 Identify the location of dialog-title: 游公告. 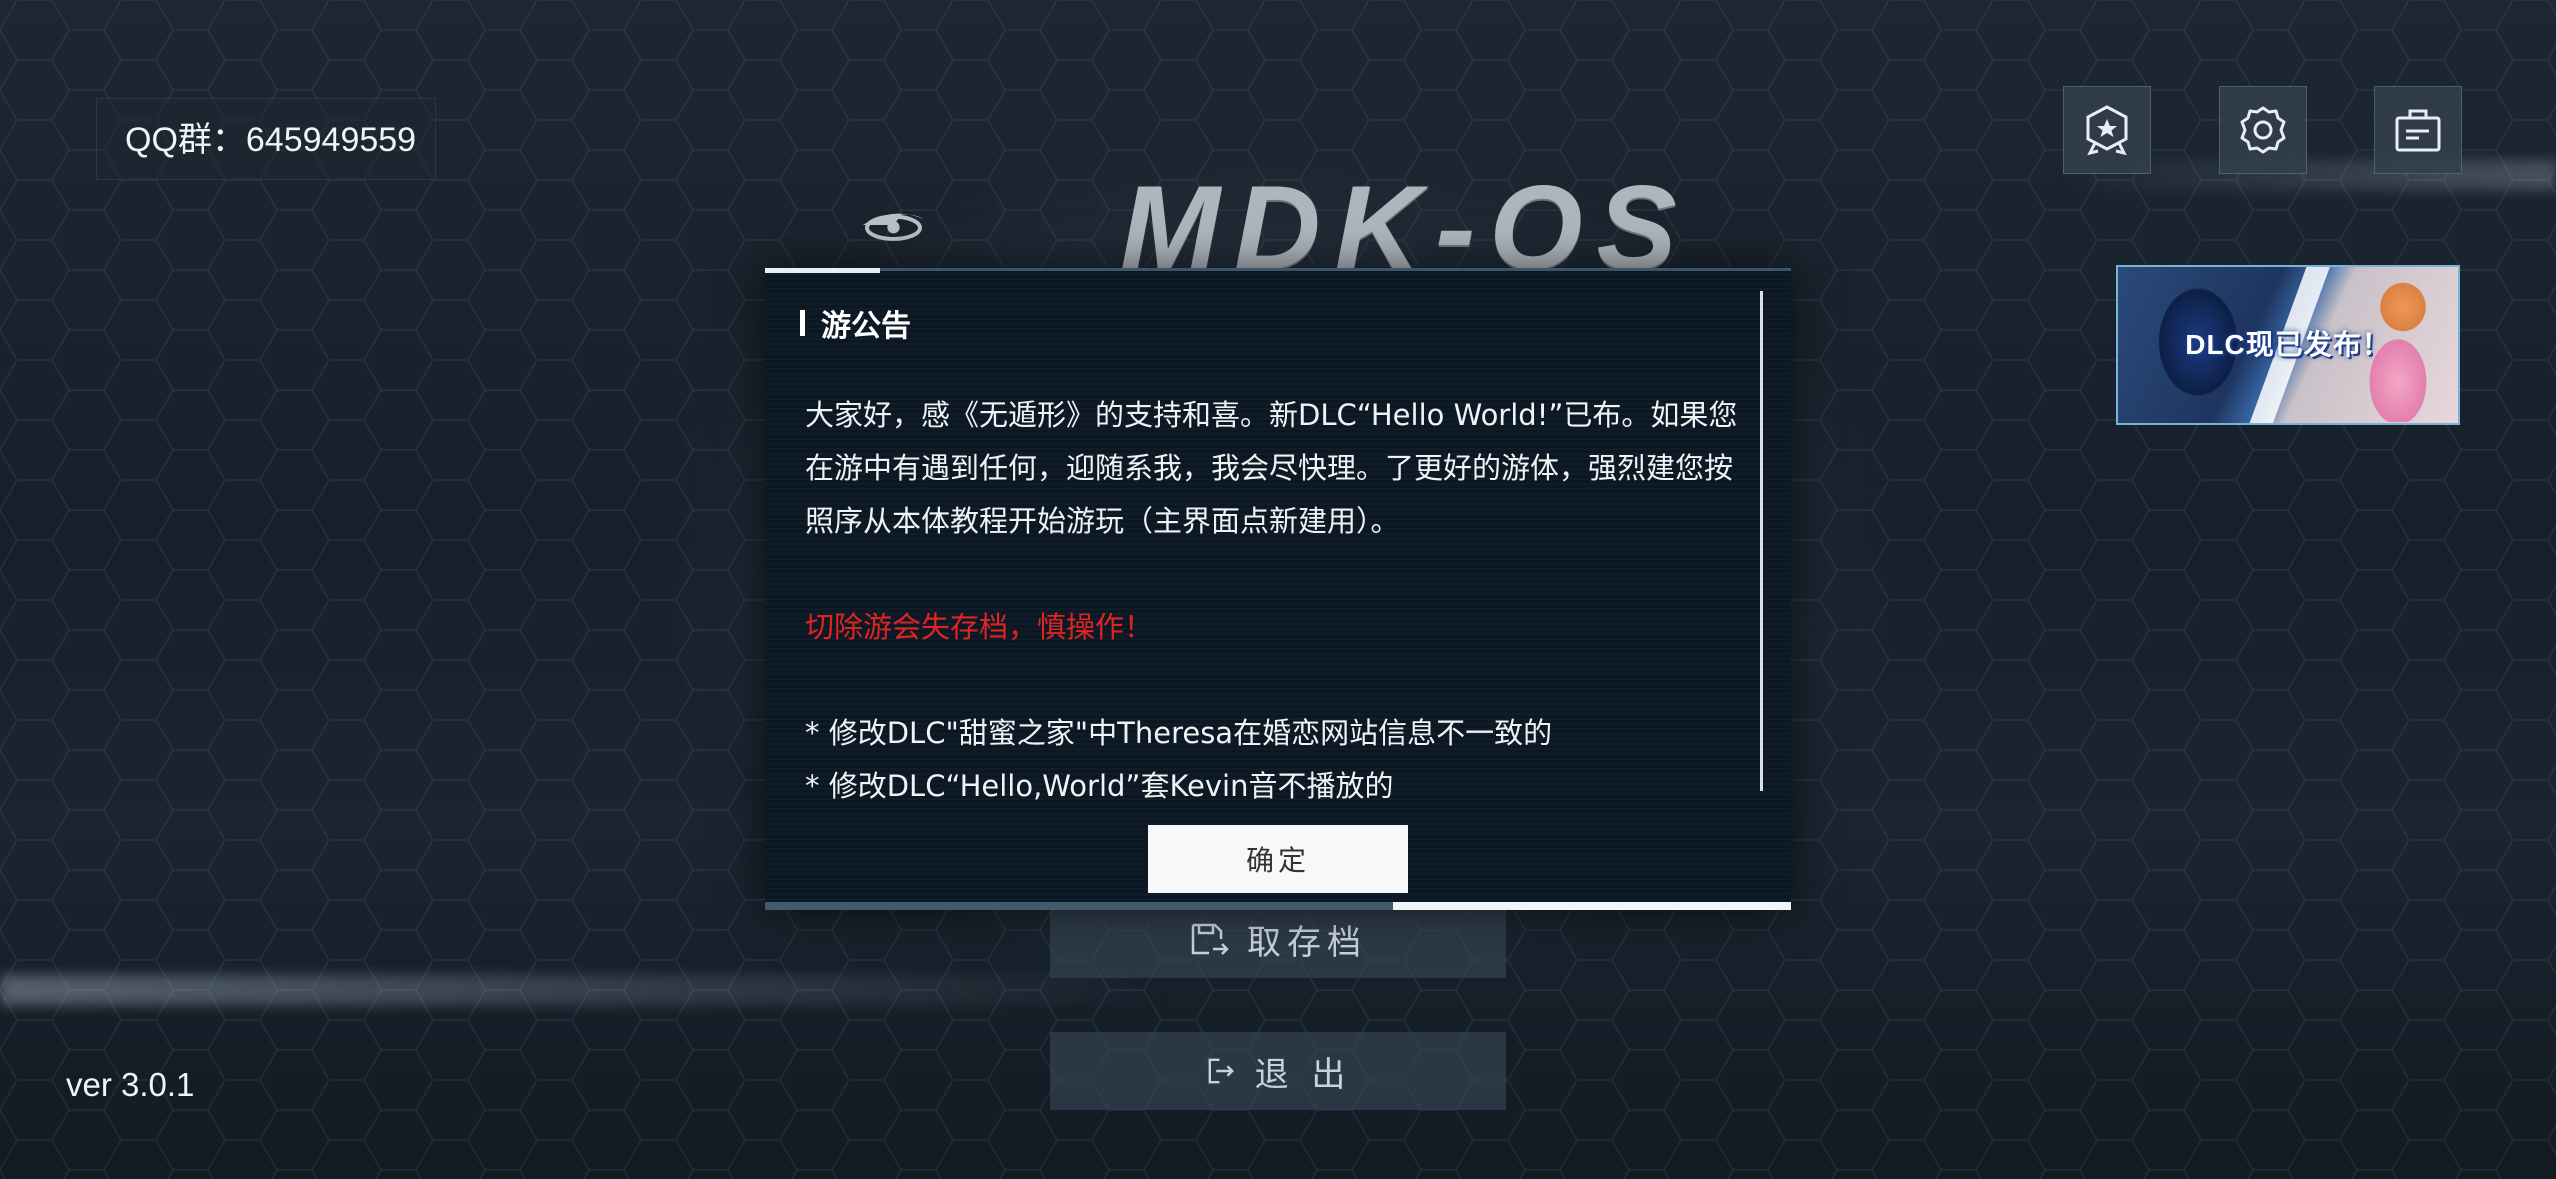
(855, 323).